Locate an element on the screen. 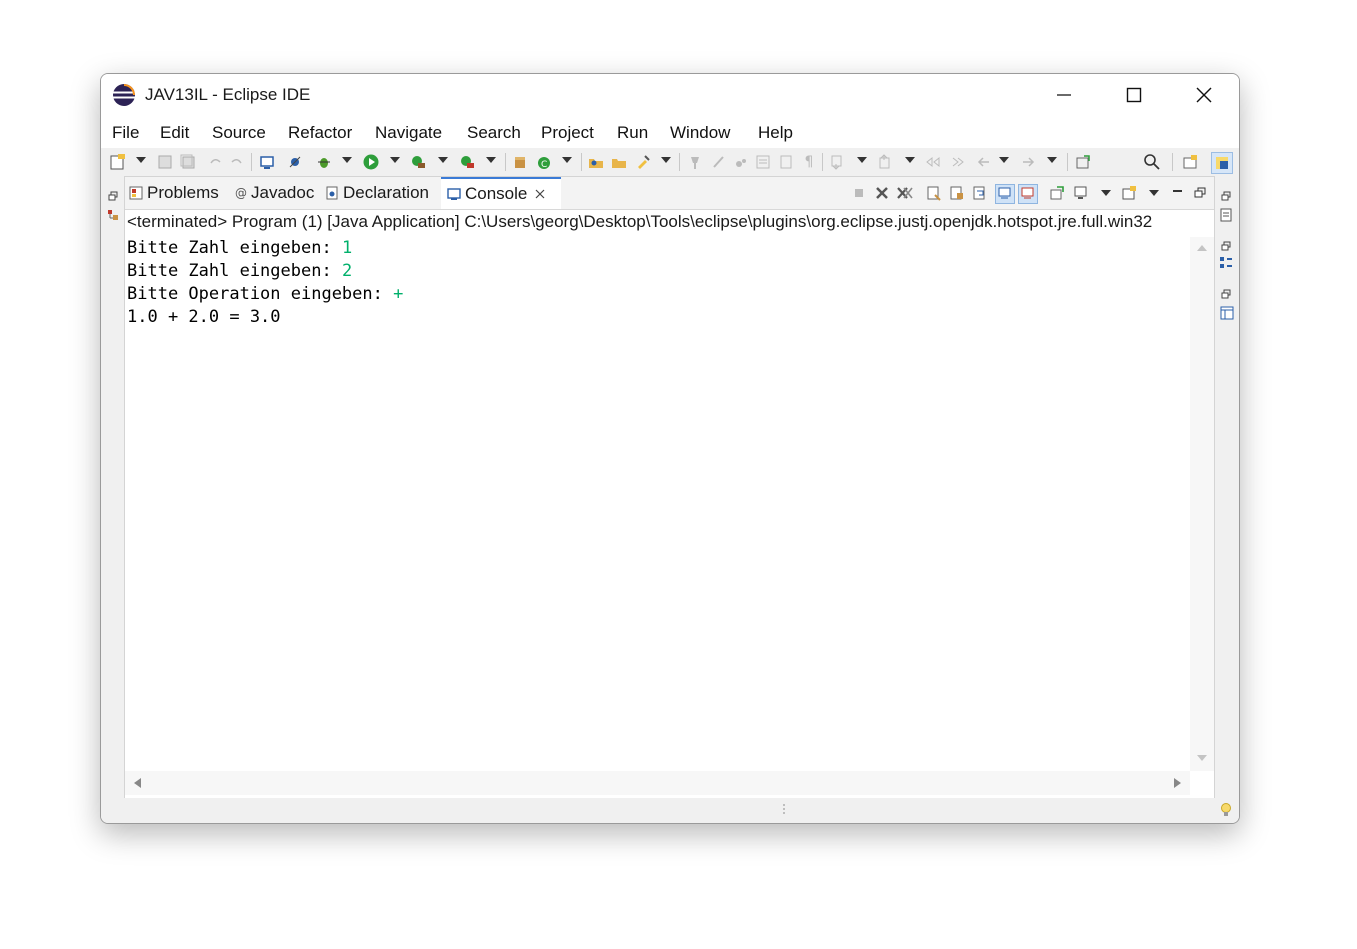  menu-file: File is located at coordinates (125, 133).